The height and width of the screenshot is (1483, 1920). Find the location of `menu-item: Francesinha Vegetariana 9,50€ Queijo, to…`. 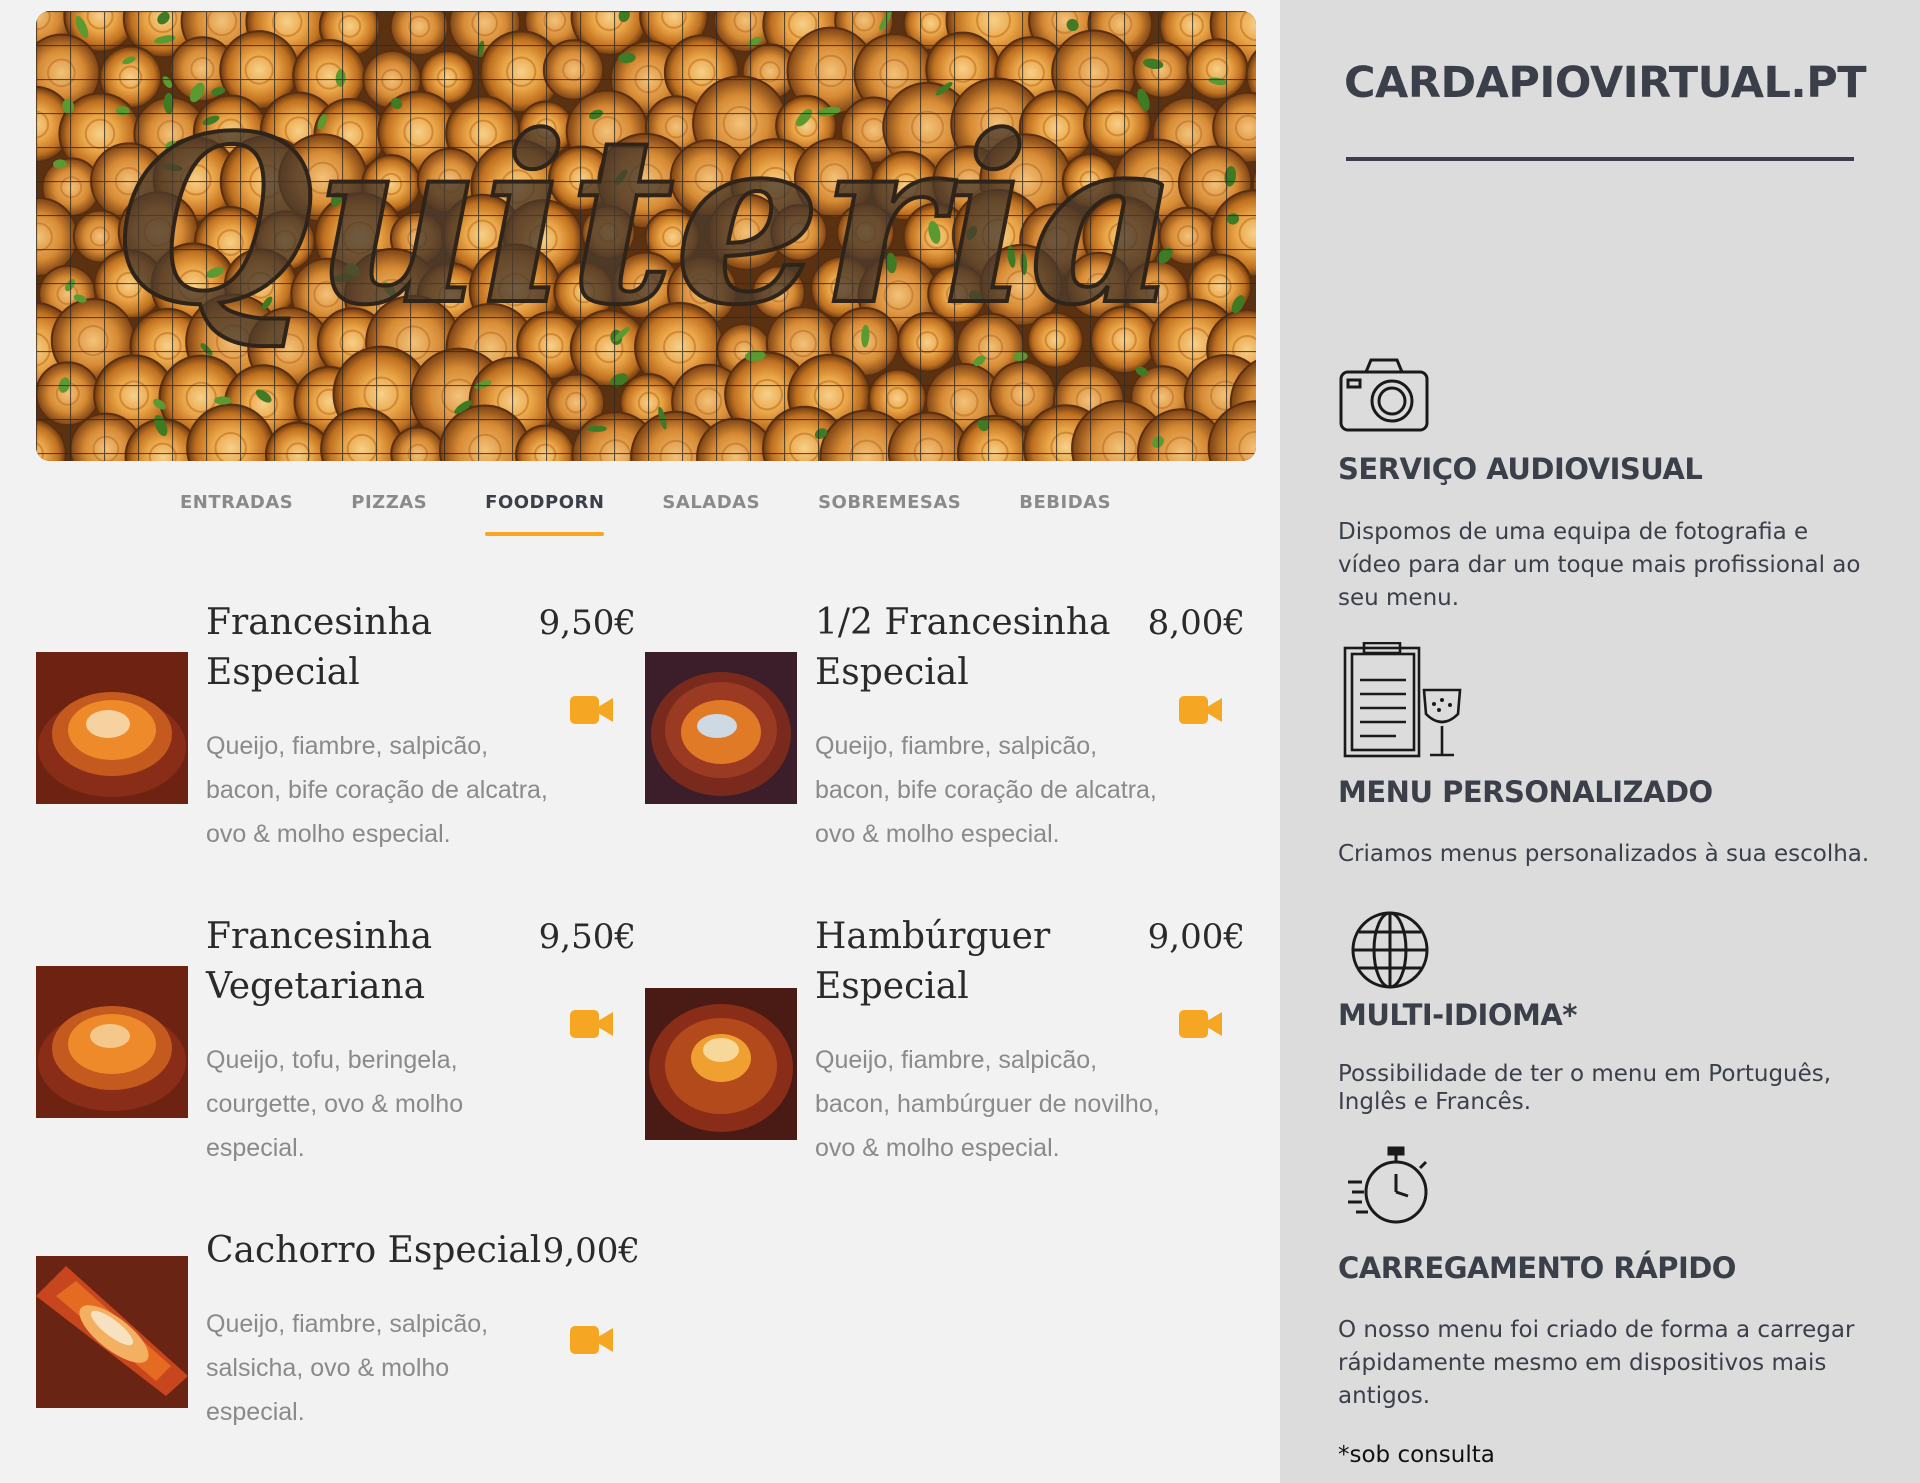

menu-item: Francesinha Vegetariana 9,50€ Queijo, to… is located at coordinates (336, 1062).